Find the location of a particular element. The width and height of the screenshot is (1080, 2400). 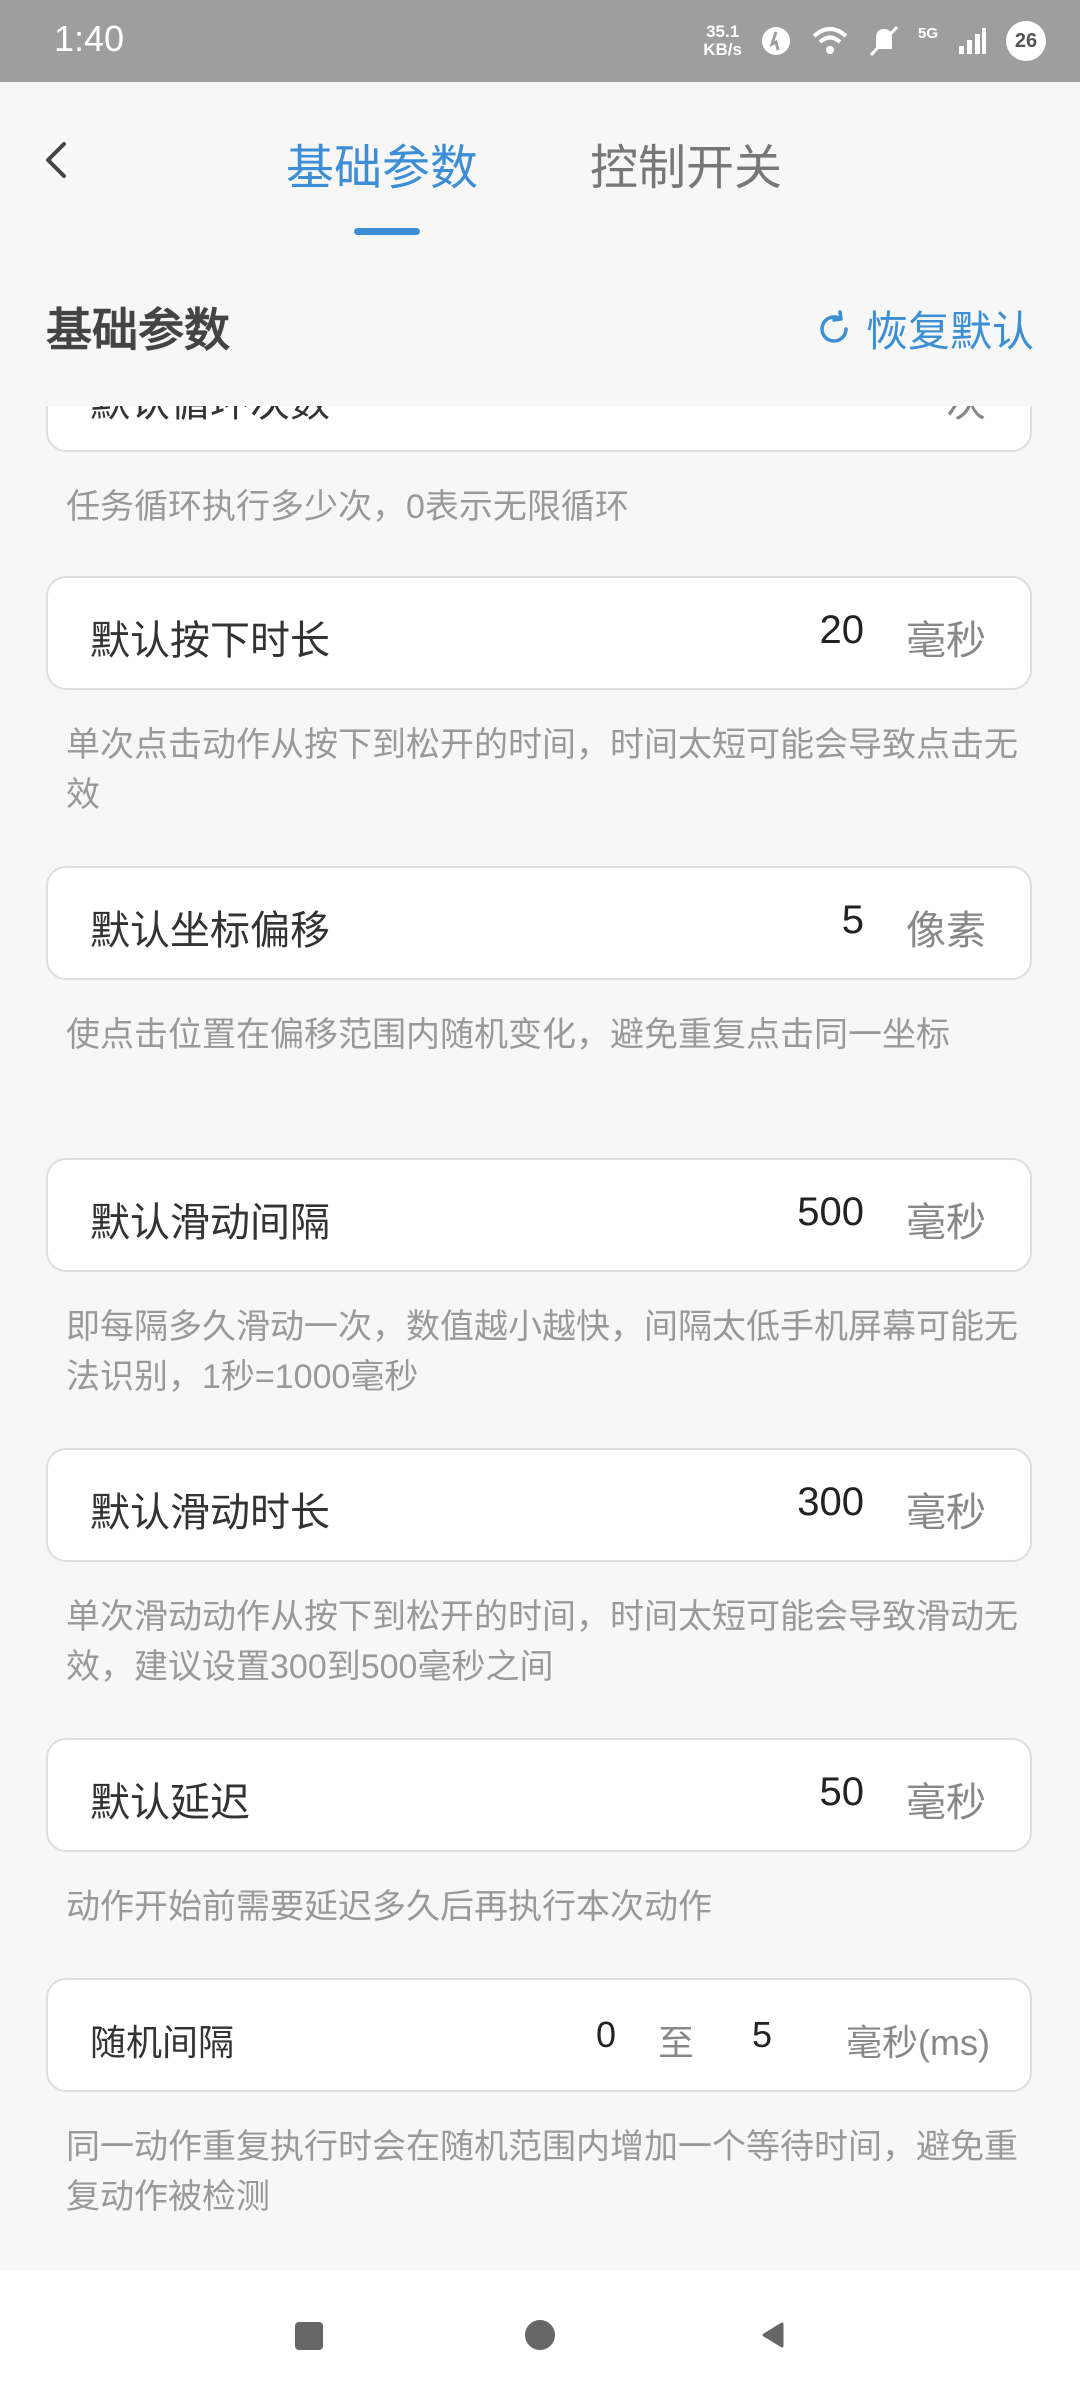

back-button is located at coordinates (56, 160).